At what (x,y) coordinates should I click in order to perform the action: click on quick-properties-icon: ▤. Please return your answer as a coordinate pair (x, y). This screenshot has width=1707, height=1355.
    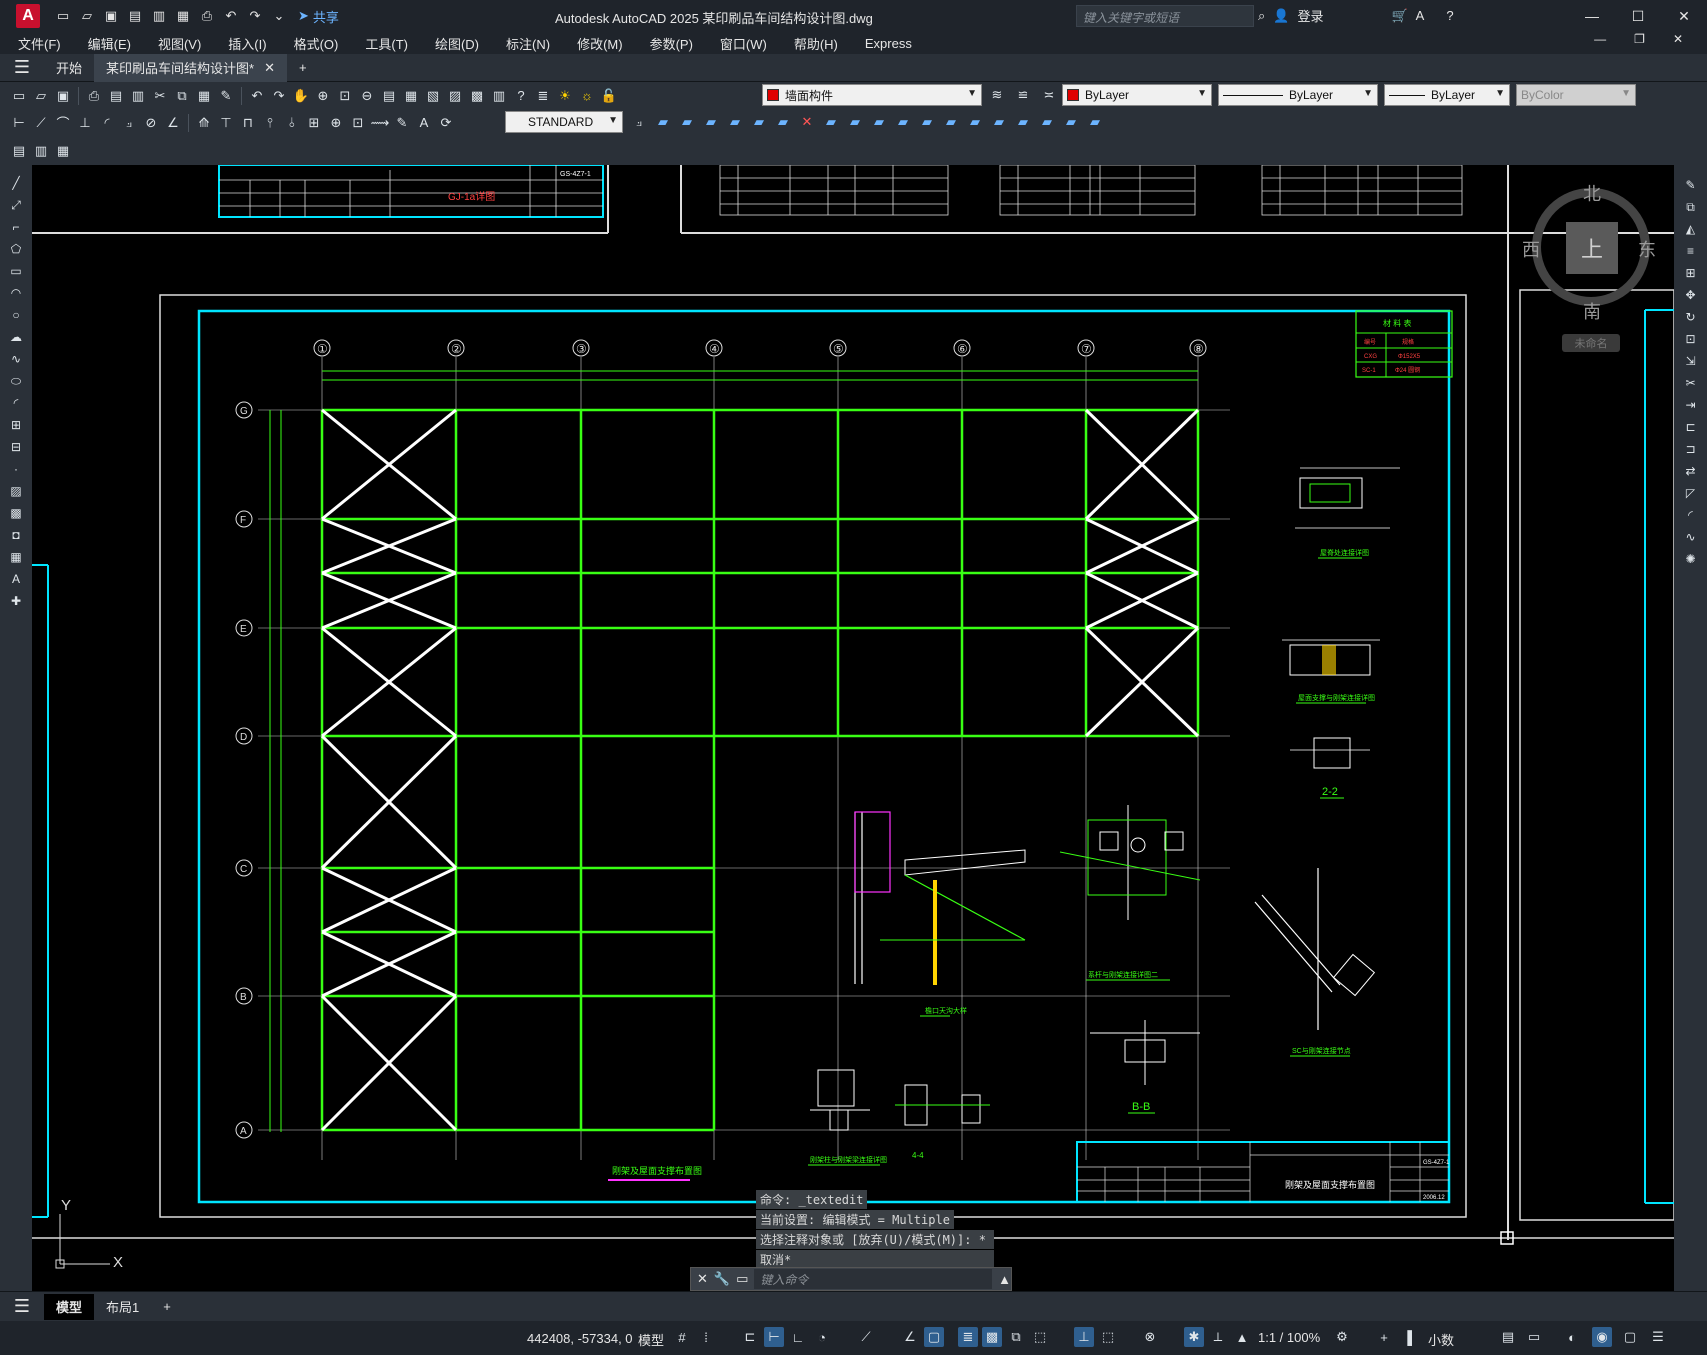
    Looking at the image, I should click on (1508, 1337).